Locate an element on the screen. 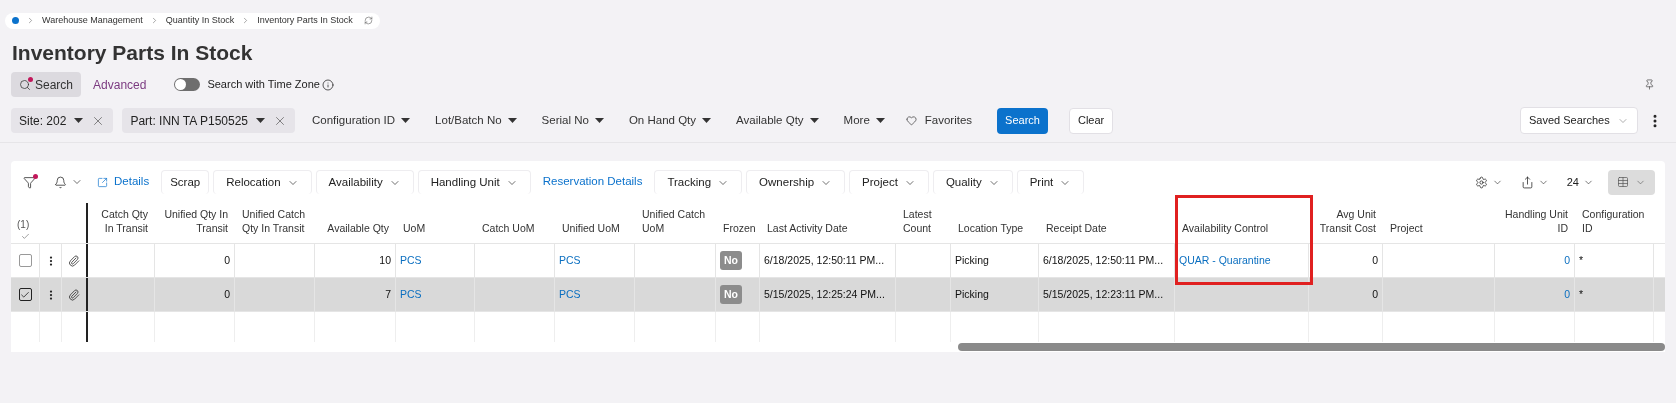 Image resolution: width=1676 pixels, height=403 pixels. advanced-link: Advanced is located at coordinates (120, 84).